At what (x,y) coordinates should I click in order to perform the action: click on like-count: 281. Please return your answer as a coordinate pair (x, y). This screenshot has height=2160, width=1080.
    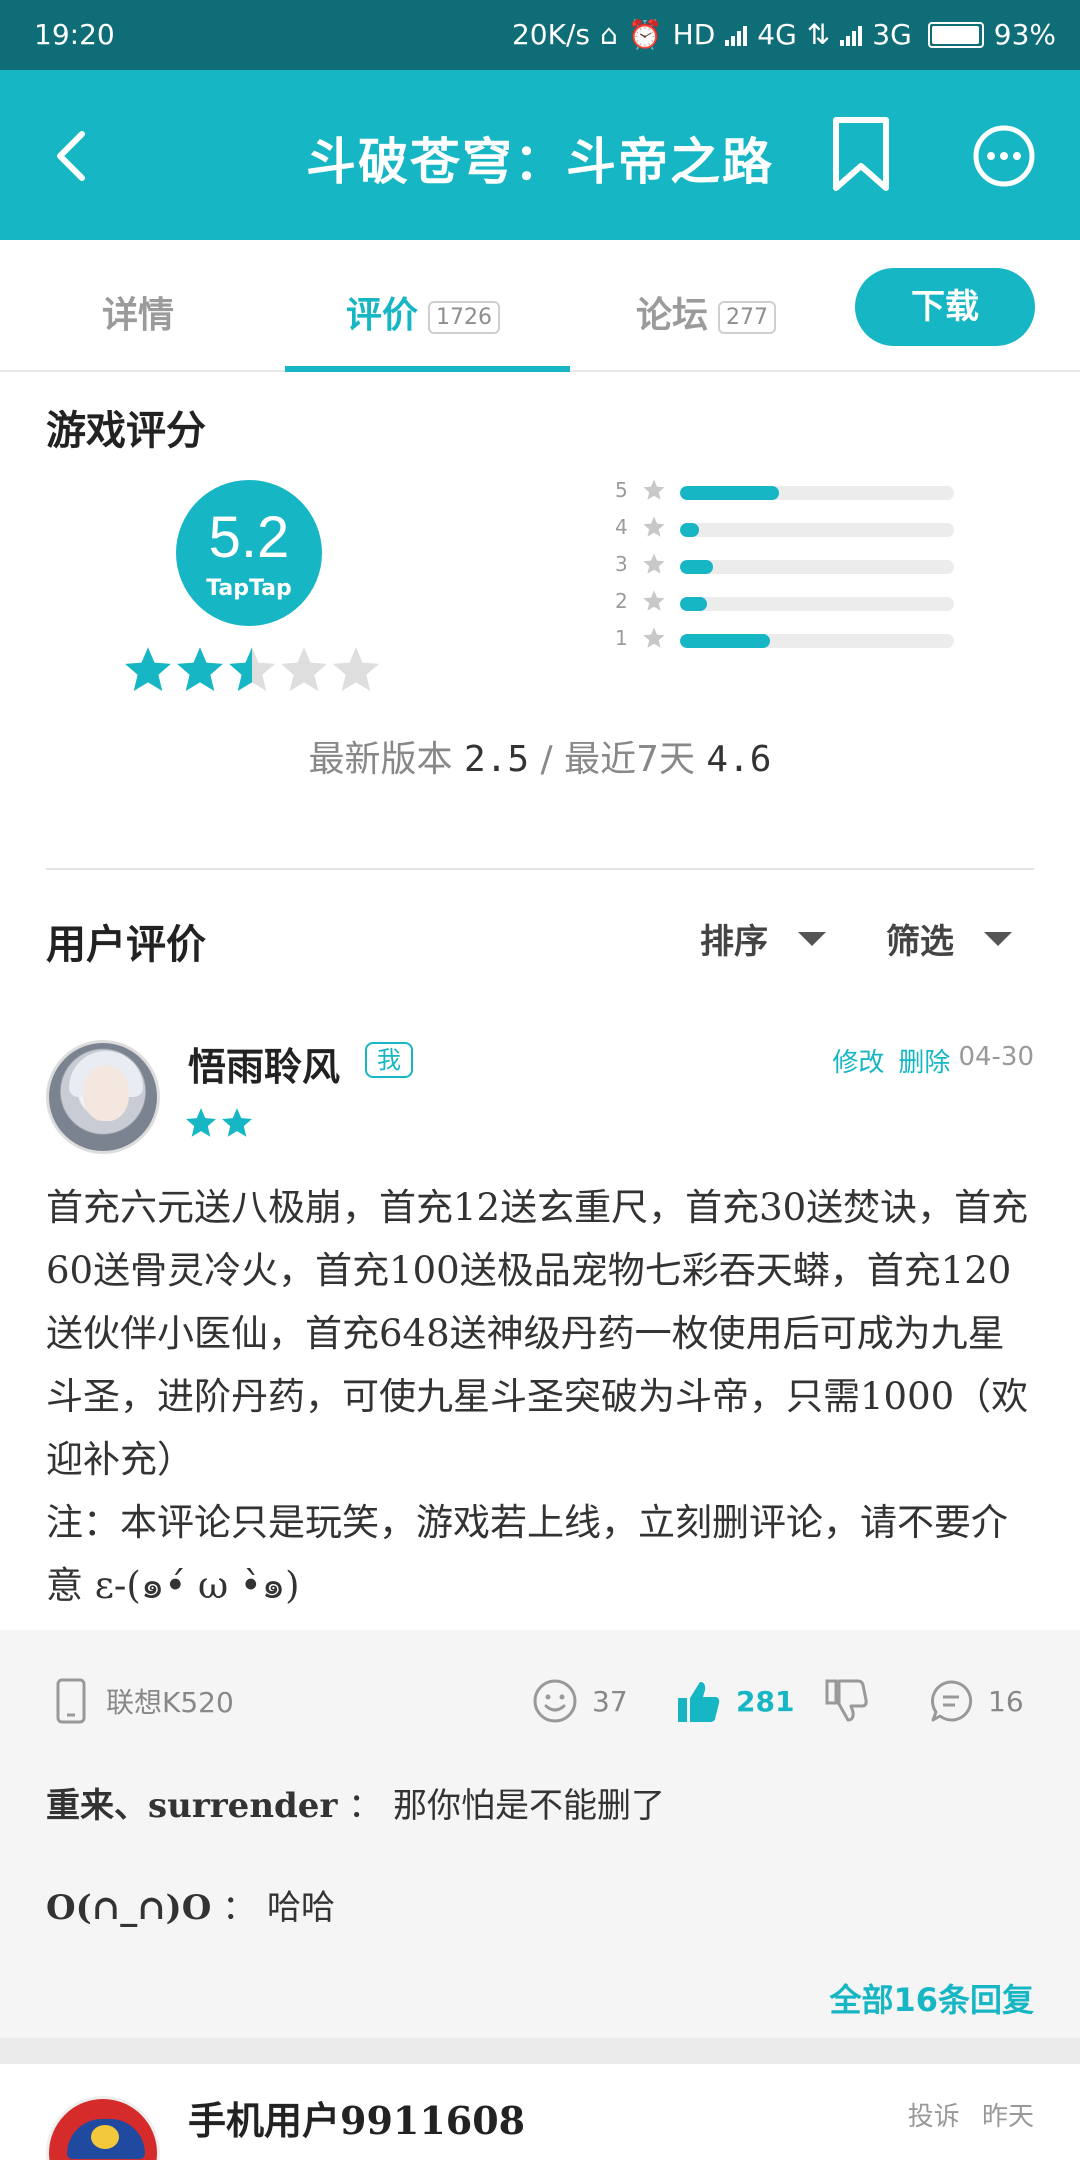
    Looking at the image, I should click on (765, 1701).